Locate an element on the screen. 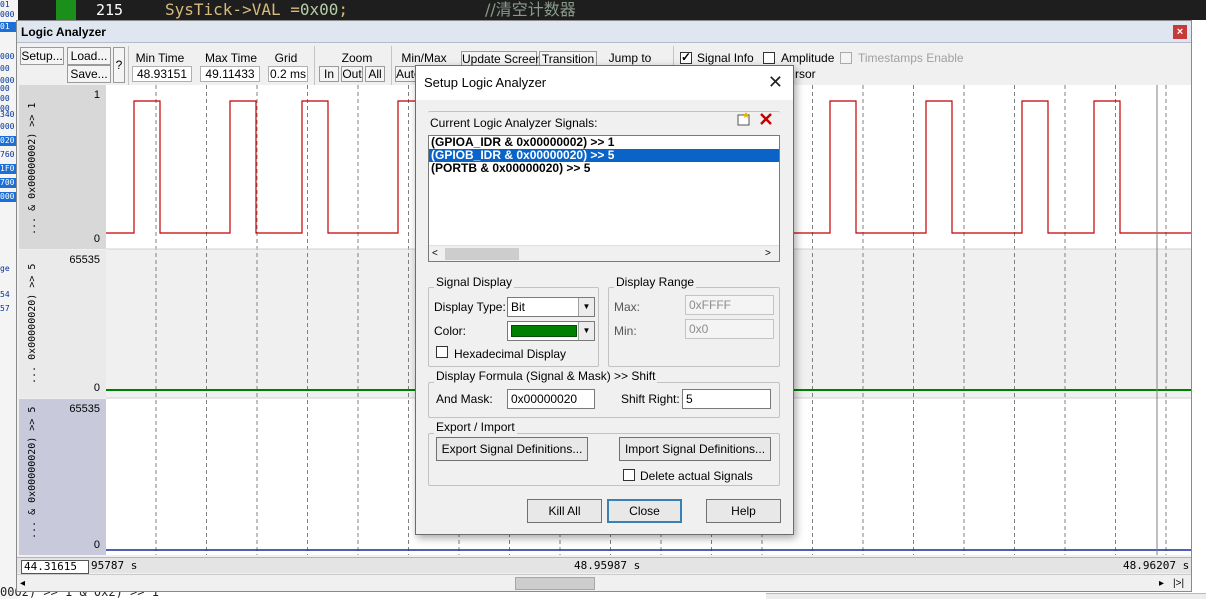 This screenshot has height=599, width=1206. close-button: Close is located at coordinates (644, 511).